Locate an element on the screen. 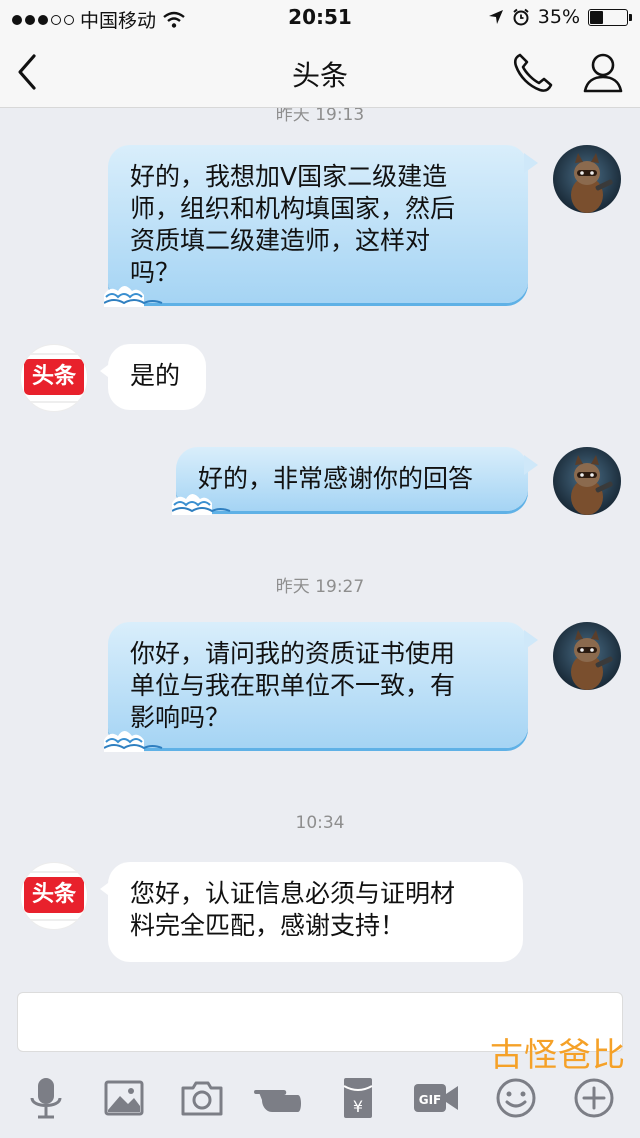 The width and height of the screenshot is (640, 1138). gif-icon: GIF is located at coordinates (436, 1098).